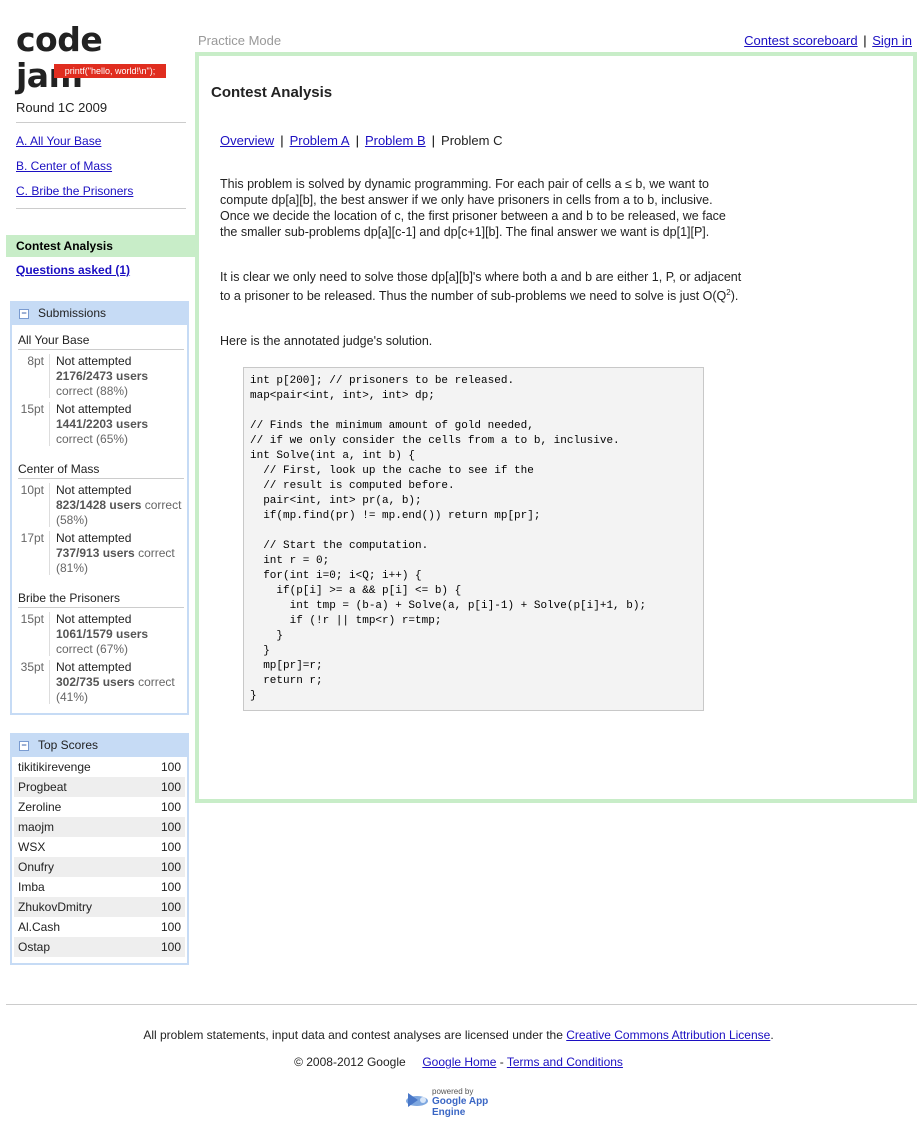 The width and height of the screenshot is (917, 1140). What do you see at coordinates (64, 166) in the screenshot?
I see `sidebar-problem-b-link: B. Center of Mass` at bounding box center [64, 166].